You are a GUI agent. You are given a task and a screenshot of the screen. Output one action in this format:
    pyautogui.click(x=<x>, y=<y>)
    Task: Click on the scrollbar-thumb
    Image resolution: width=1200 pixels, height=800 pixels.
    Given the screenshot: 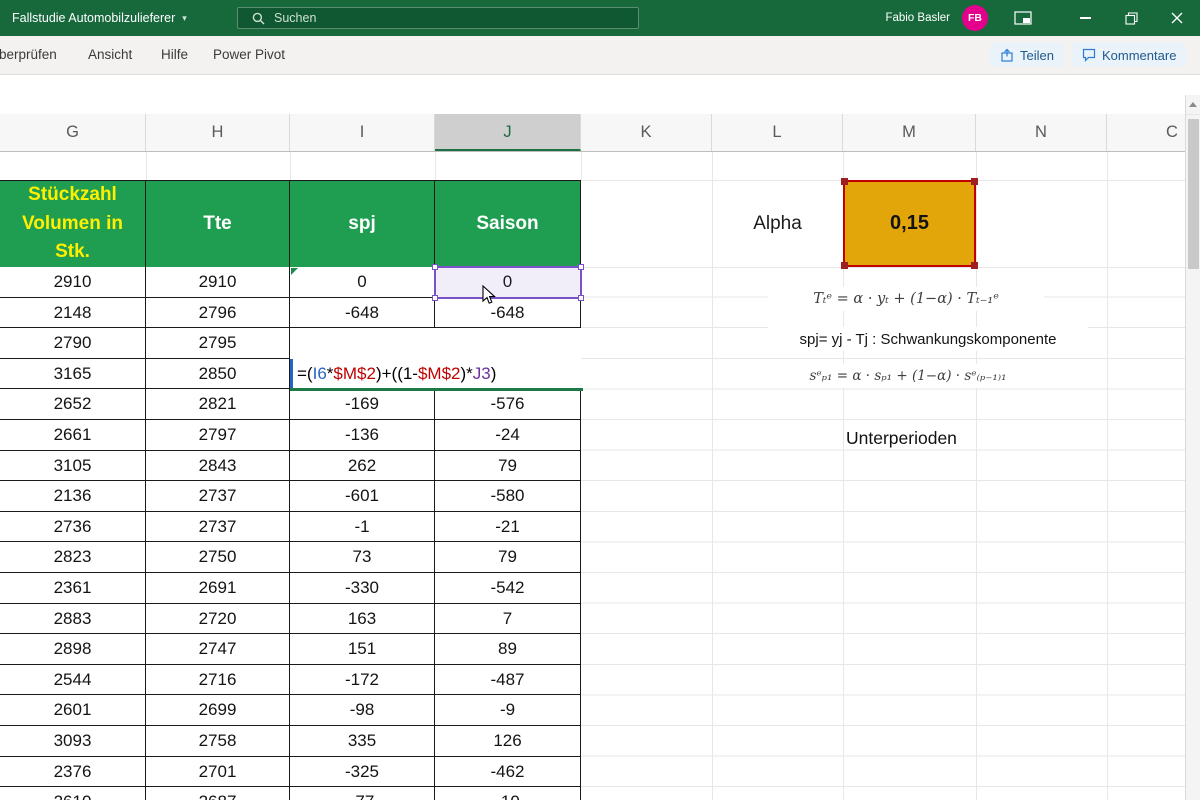 What is the action you would take?
    pyautogui.click(x=1193, y=194)
    